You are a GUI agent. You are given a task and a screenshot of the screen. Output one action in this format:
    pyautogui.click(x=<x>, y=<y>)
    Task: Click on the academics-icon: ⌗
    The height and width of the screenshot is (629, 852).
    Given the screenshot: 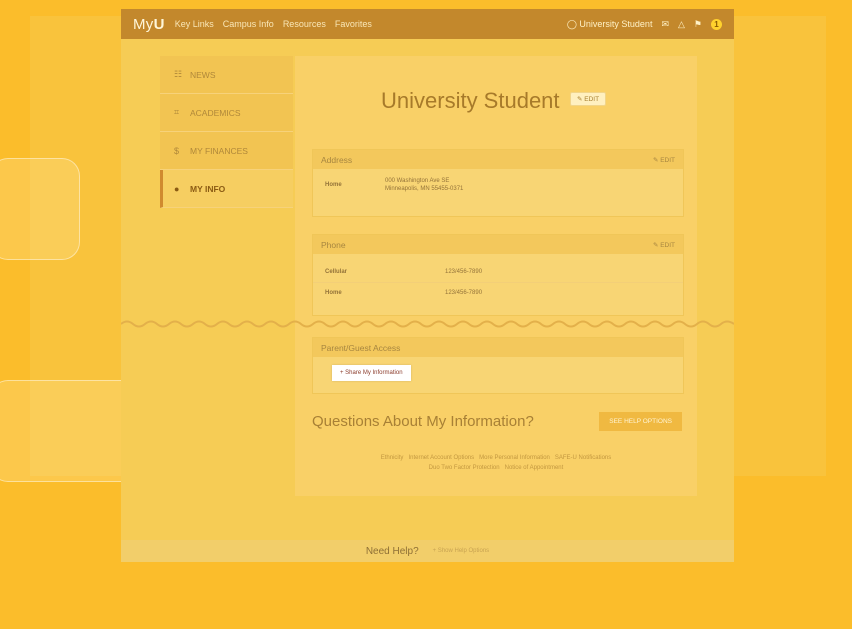 What is the action you would take?
    pyautogui.click(x=177, y=112)
    